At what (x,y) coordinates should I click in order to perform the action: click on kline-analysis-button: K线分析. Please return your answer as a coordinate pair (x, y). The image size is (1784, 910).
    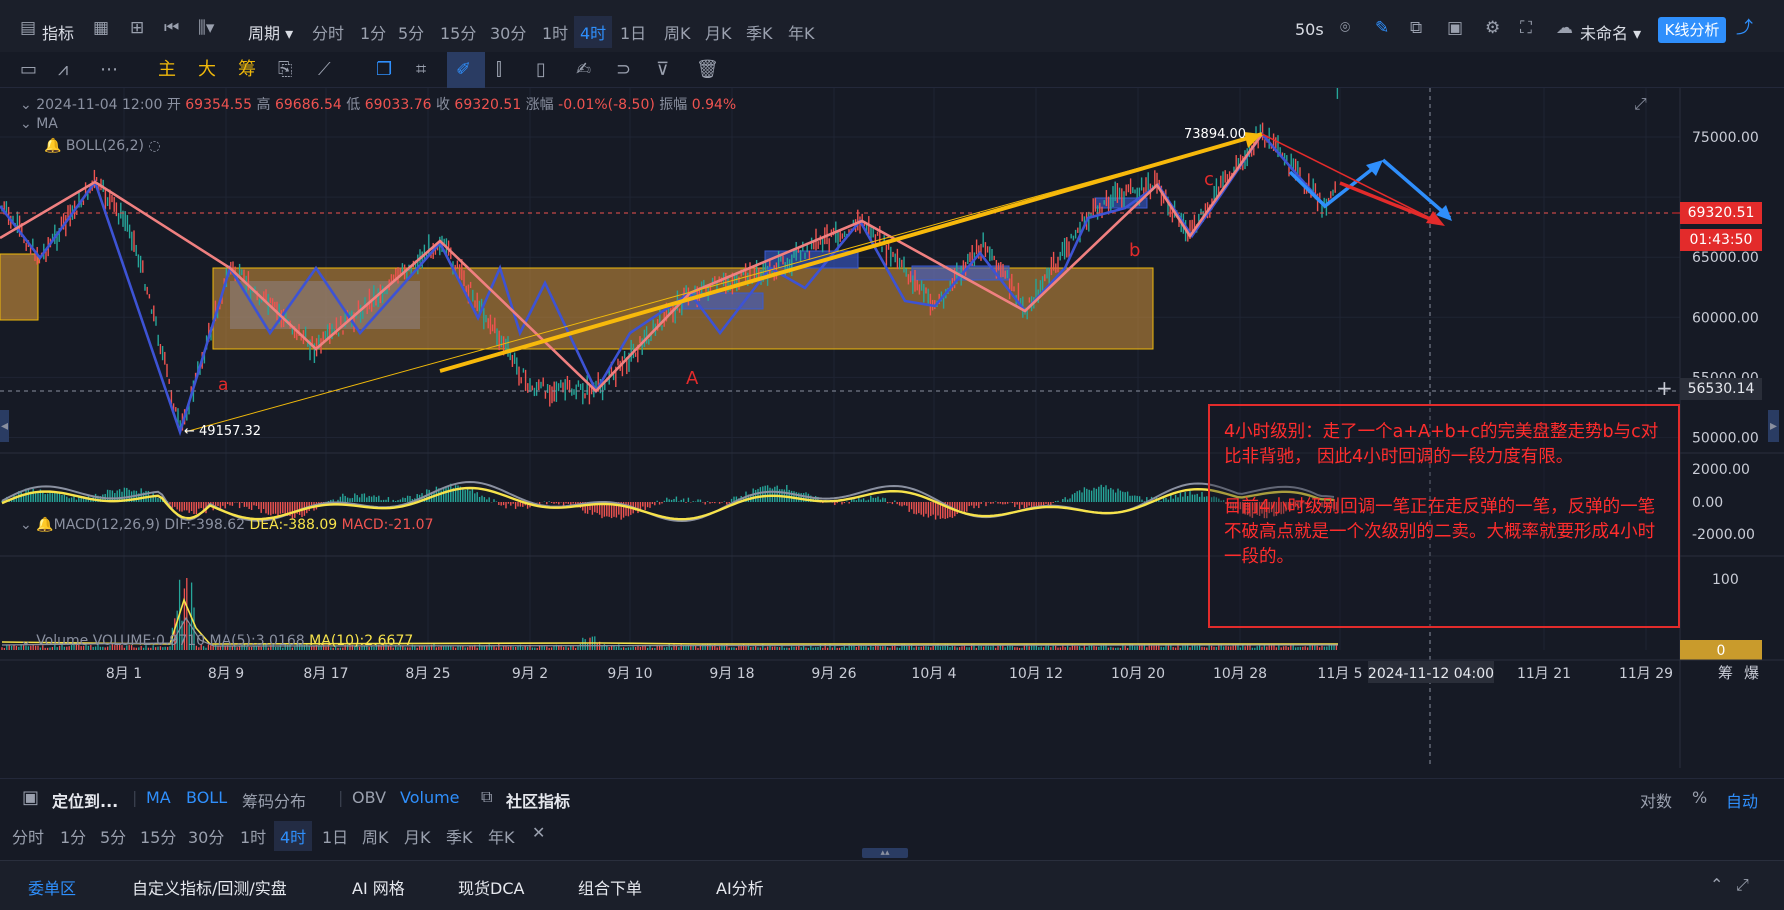
    Looking at the image, I should click on (1692, 30).